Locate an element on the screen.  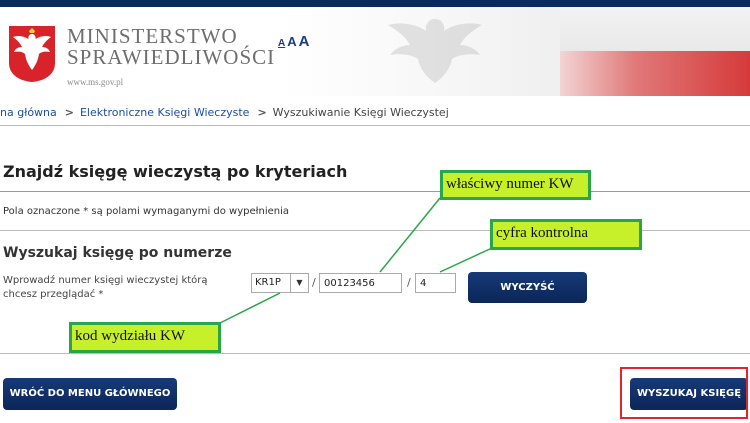
flag-red-stripe is located at coordinates (655, 73).